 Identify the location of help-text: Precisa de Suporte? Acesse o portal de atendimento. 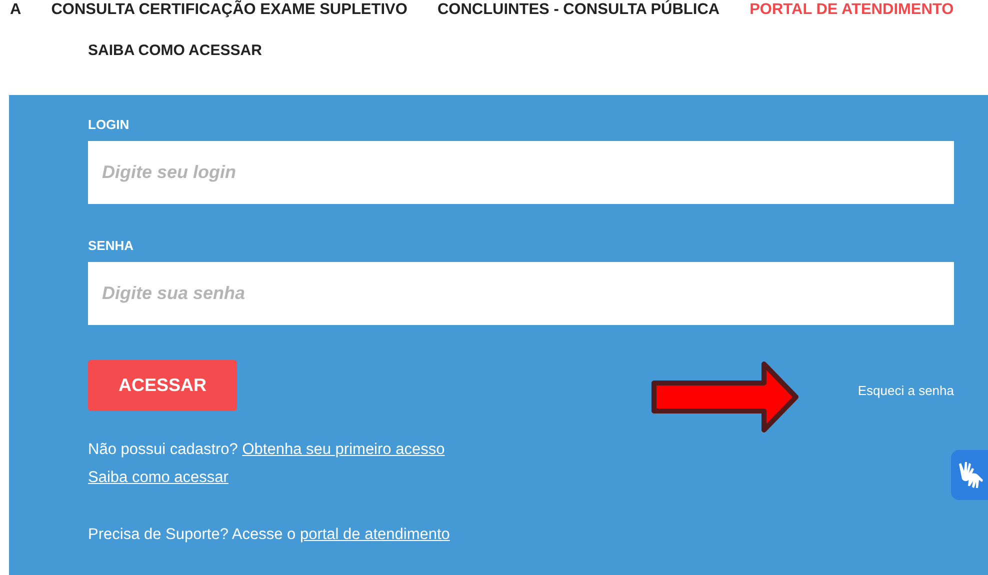
(269, 535).